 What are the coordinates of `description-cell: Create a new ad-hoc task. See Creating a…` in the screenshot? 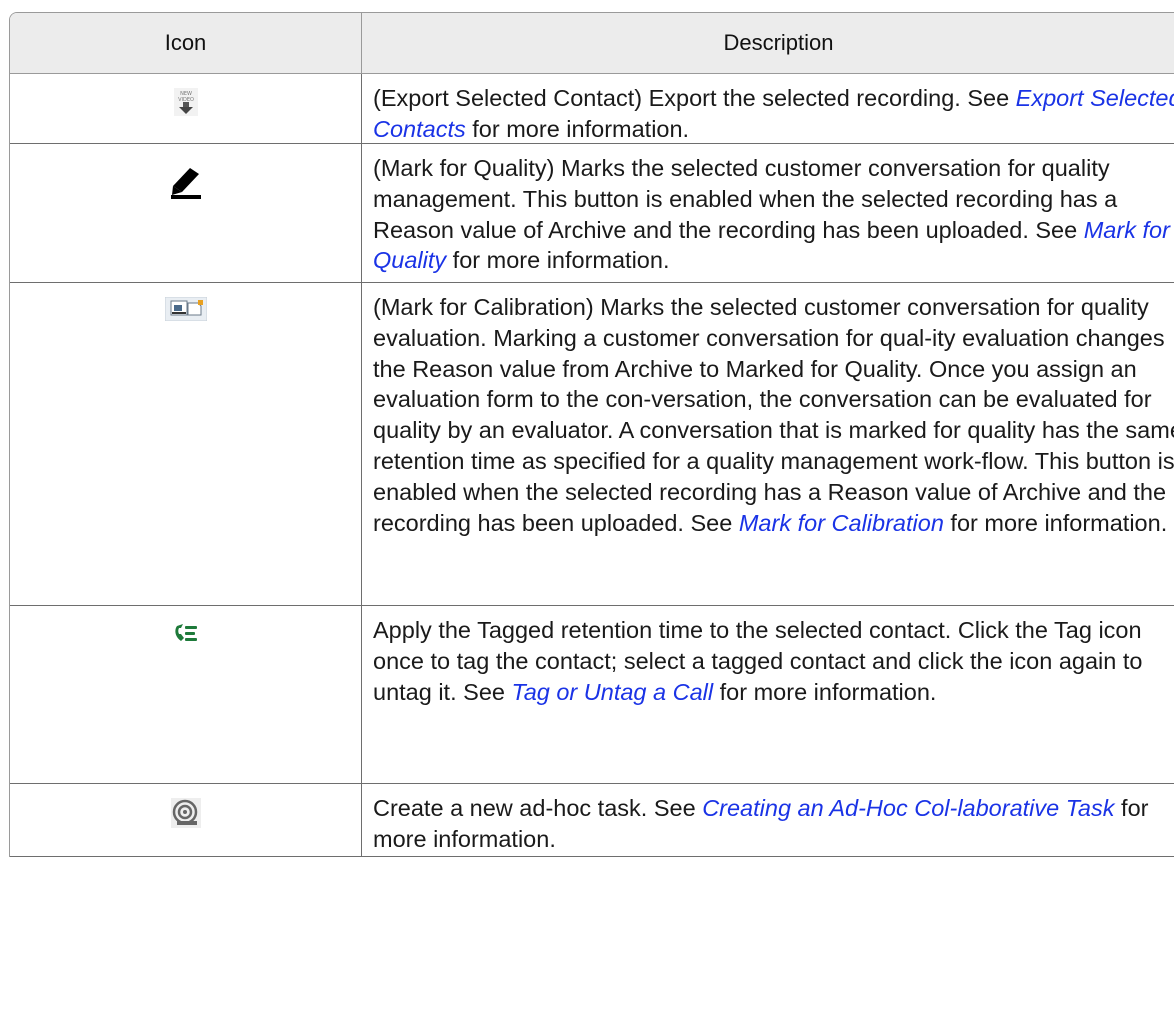 It's located at (768, 820).